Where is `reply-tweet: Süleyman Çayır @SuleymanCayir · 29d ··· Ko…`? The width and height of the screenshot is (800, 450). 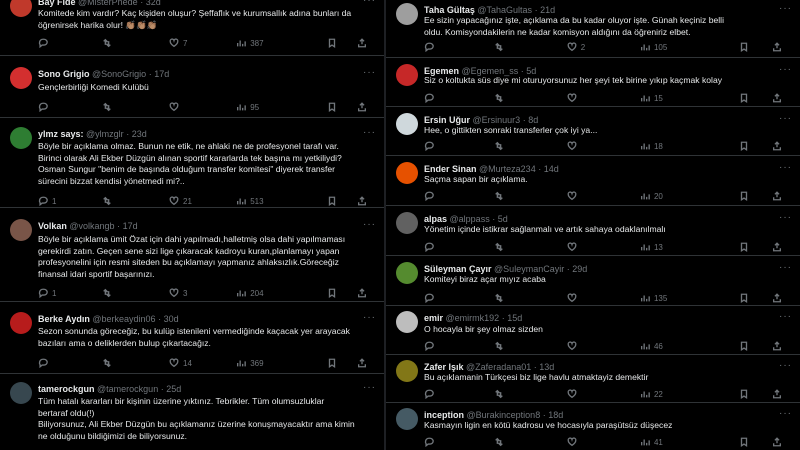 reply-tweet: Süleyman Çayır @SuleymanCayir · 29d ··· Ko… is located at coordinates (593, 281).